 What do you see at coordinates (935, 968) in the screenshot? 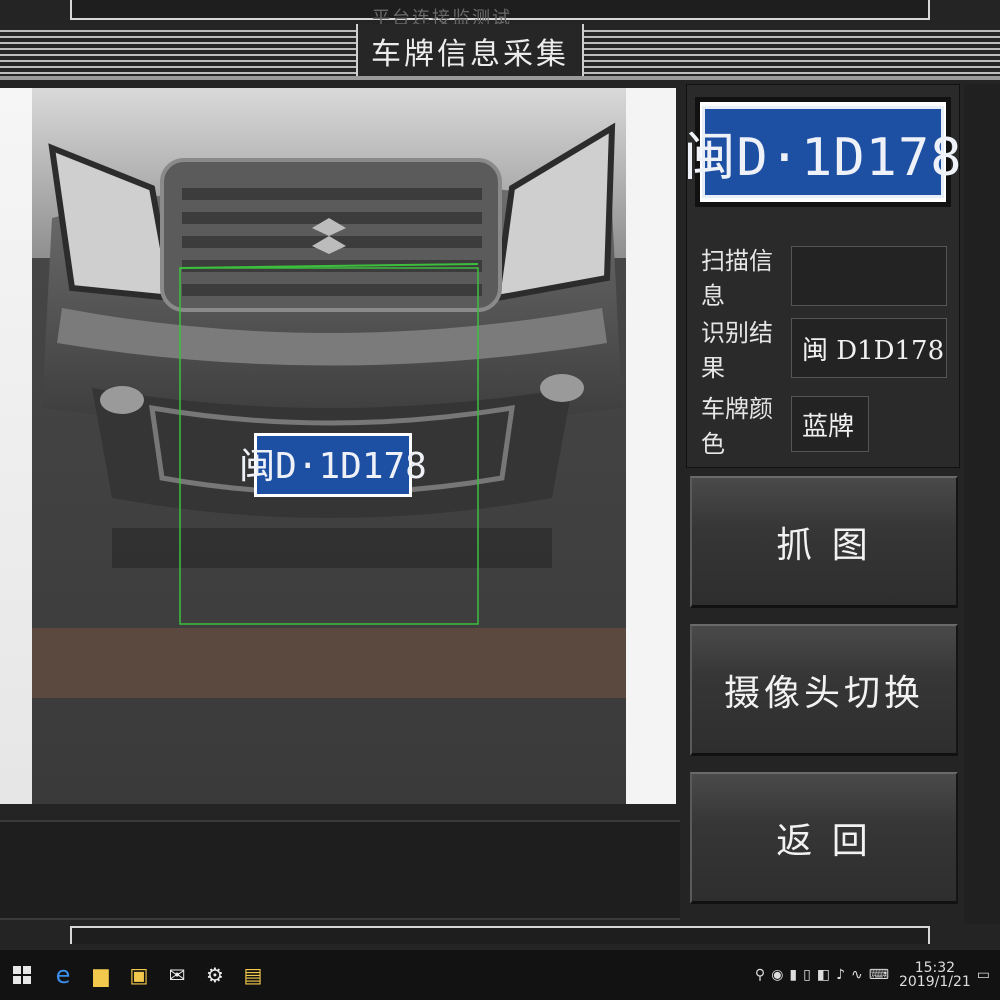
I see `clock-time: 15:32` at bounding box center [935, 968].